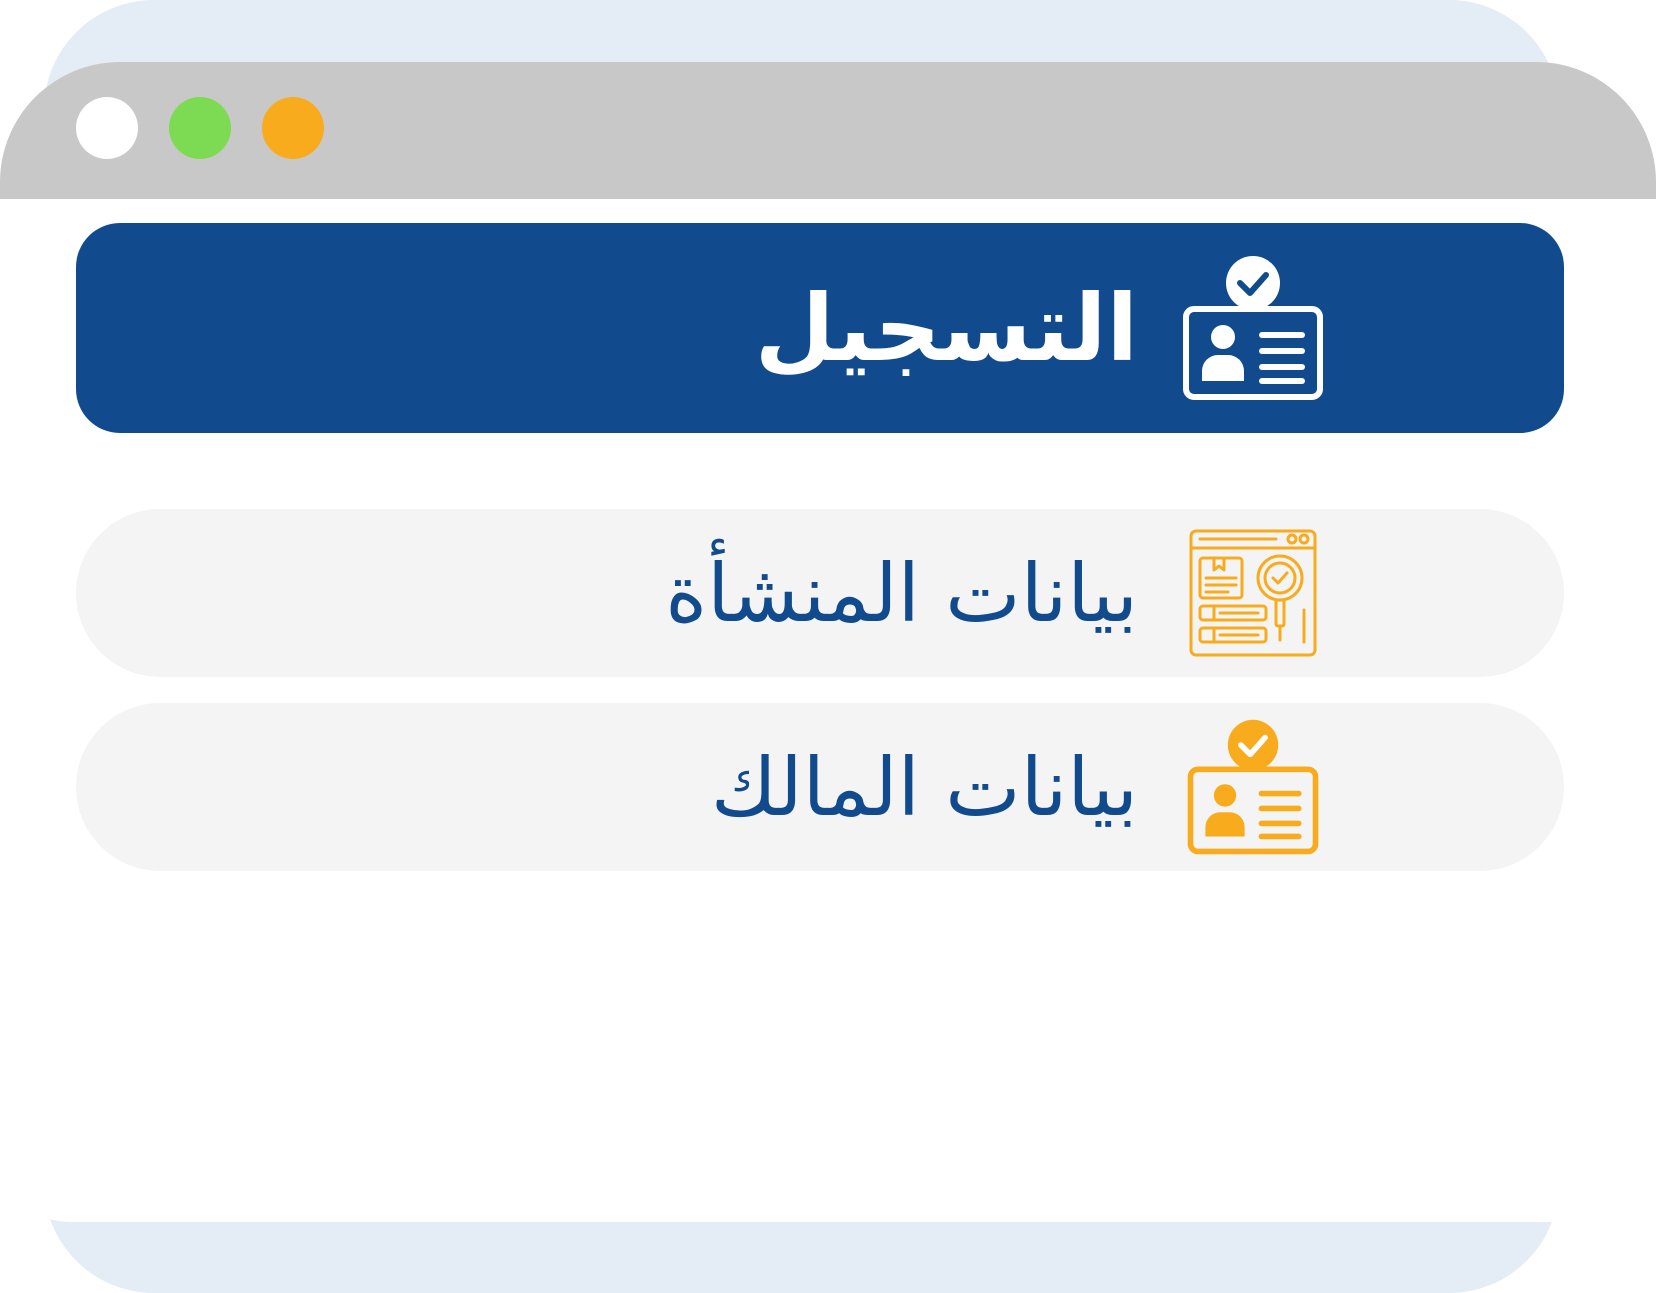 The height and width of the screenshot is (1293, 1656). I want to click on registration-header: التسجيل, so click(820, 328).